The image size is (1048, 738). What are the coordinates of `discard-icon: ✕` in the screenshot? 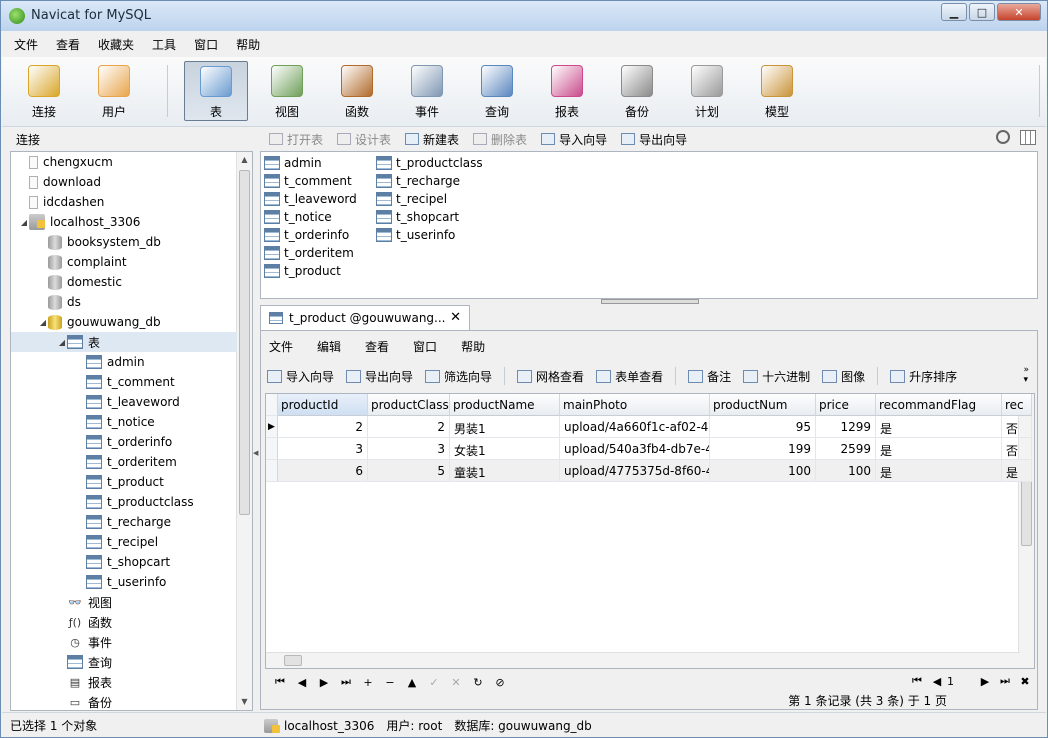 It's located at (456, 682).